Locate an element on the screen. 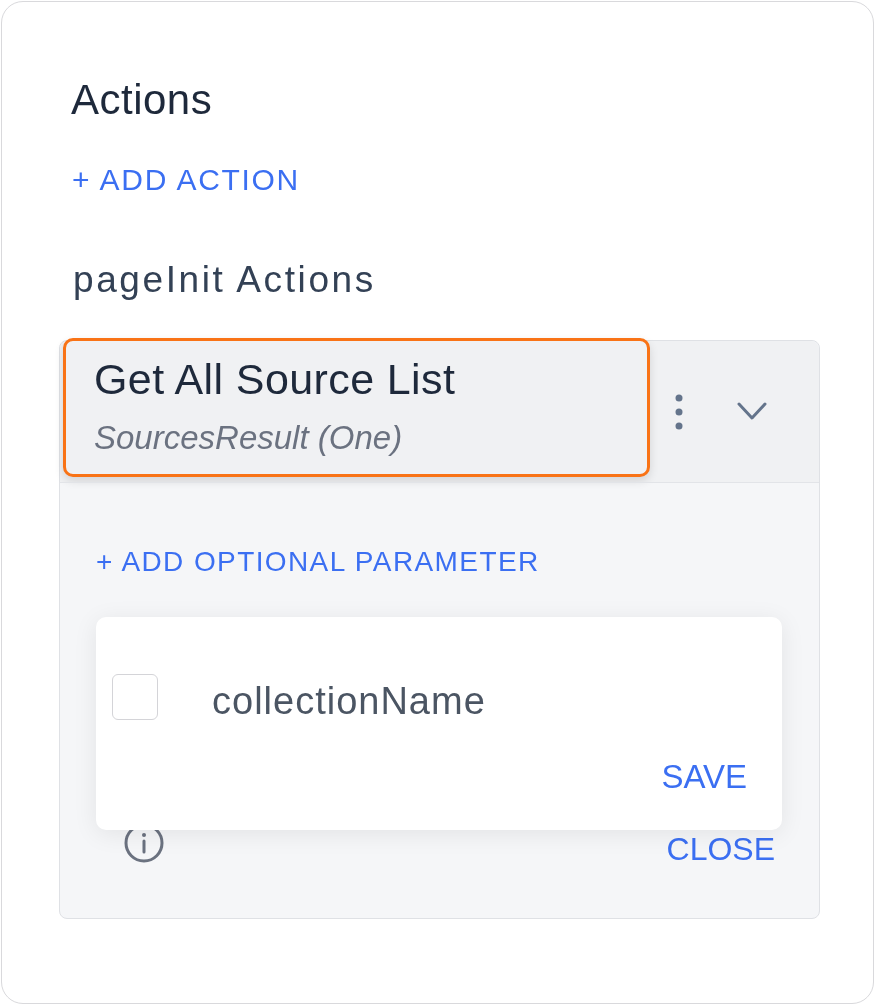 The image size is (875, 1005). parameter-name: collectionName is located at coordinates (349, 701).